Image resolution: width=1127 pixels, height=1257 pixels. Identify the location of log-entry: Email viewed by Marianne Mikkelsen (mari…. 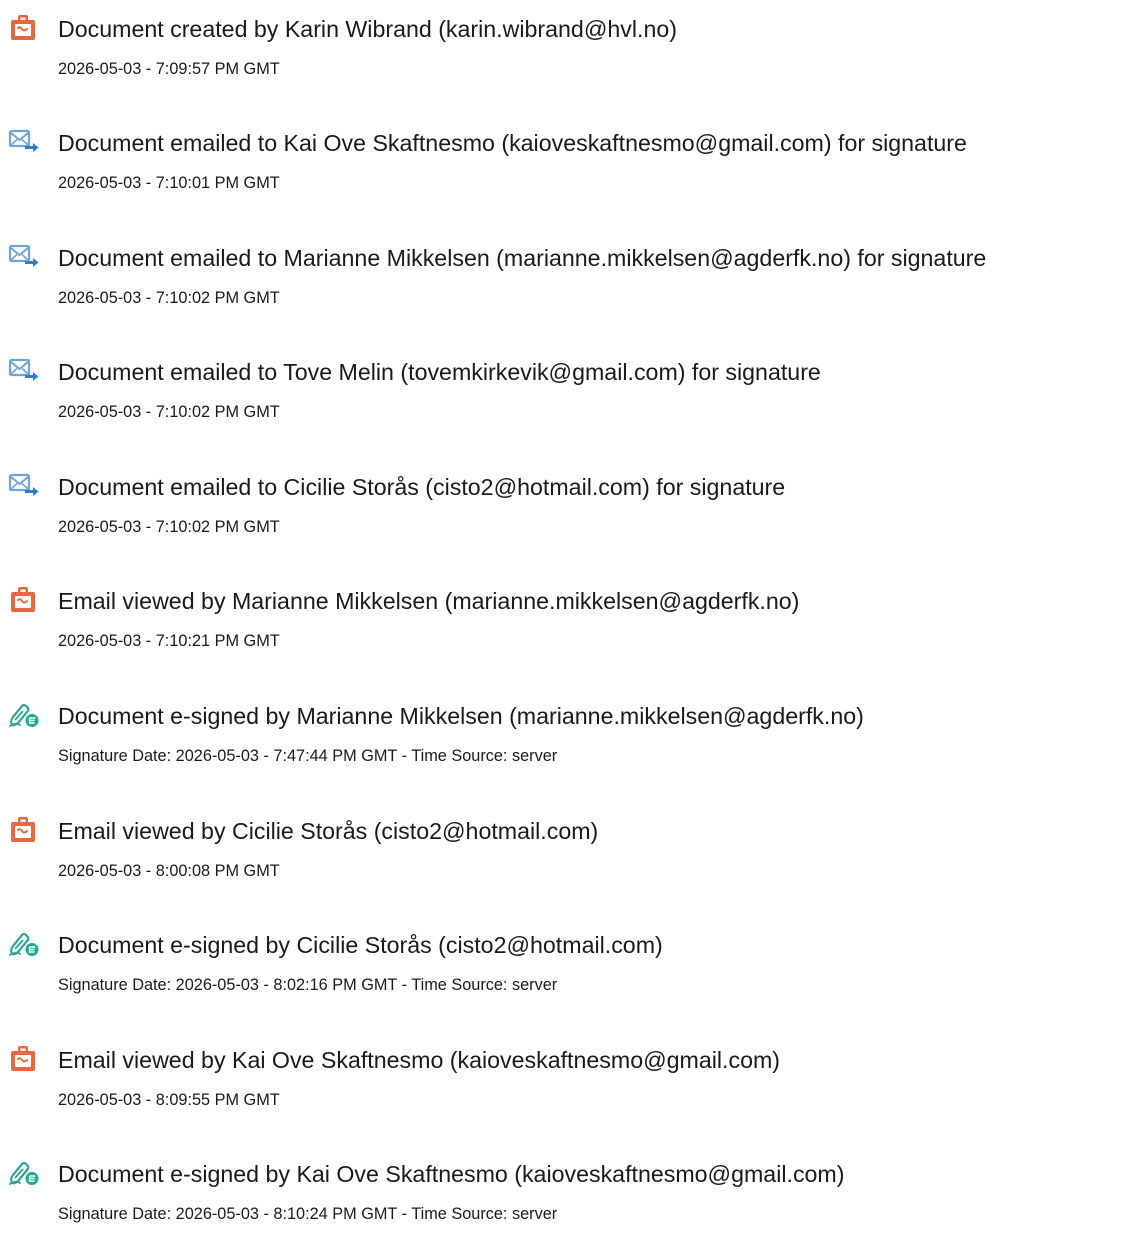
(563, 634).